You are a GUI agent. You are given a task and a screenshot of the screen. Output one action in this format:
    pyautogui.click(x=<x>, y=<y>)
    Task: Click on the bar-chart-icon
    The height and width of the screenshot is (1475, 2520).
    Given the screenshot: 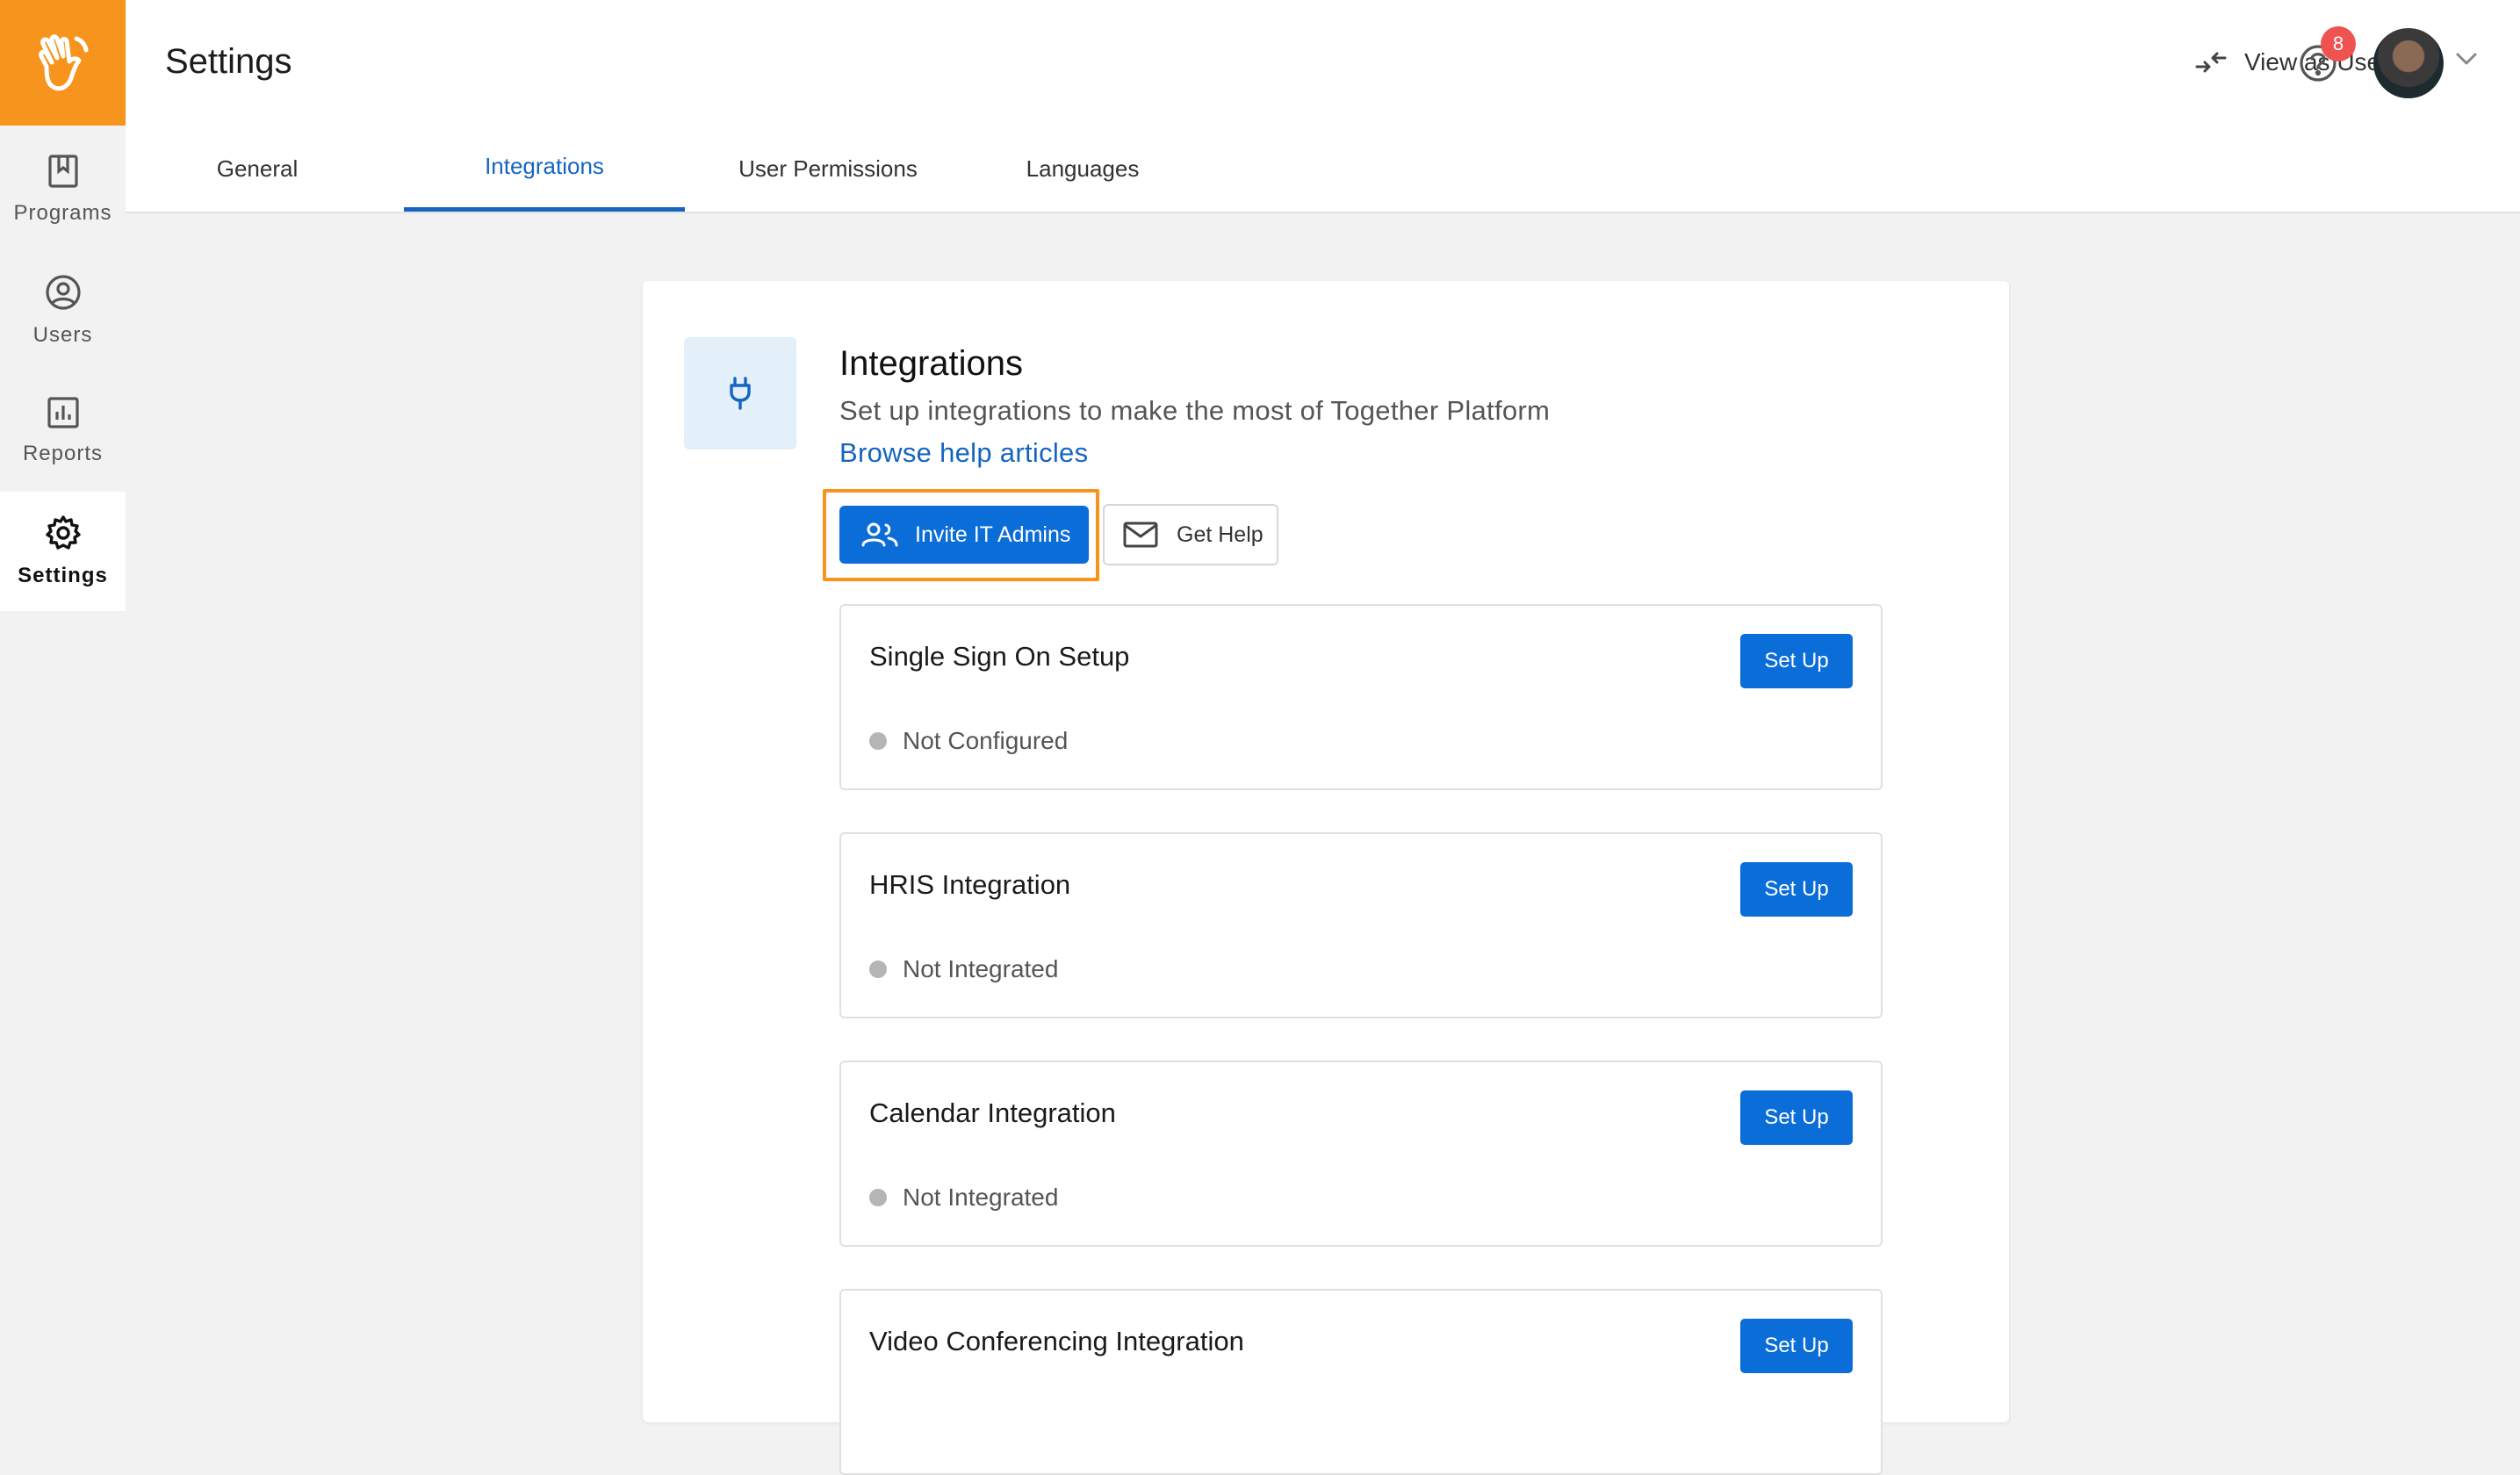 What is the action you would take?
    pyautogui.click(x=63, y=412)
    